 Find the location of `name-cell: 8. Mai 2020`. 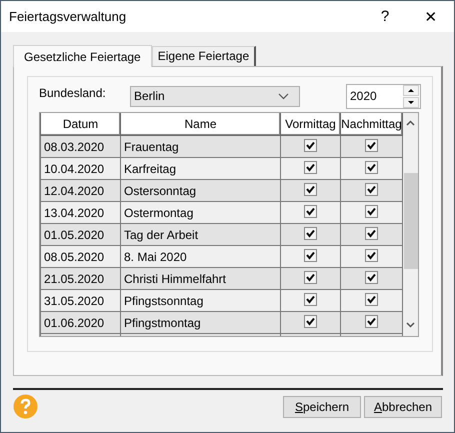

name-cell: 8. Mai 2020 is located at coordinates (200, 257).